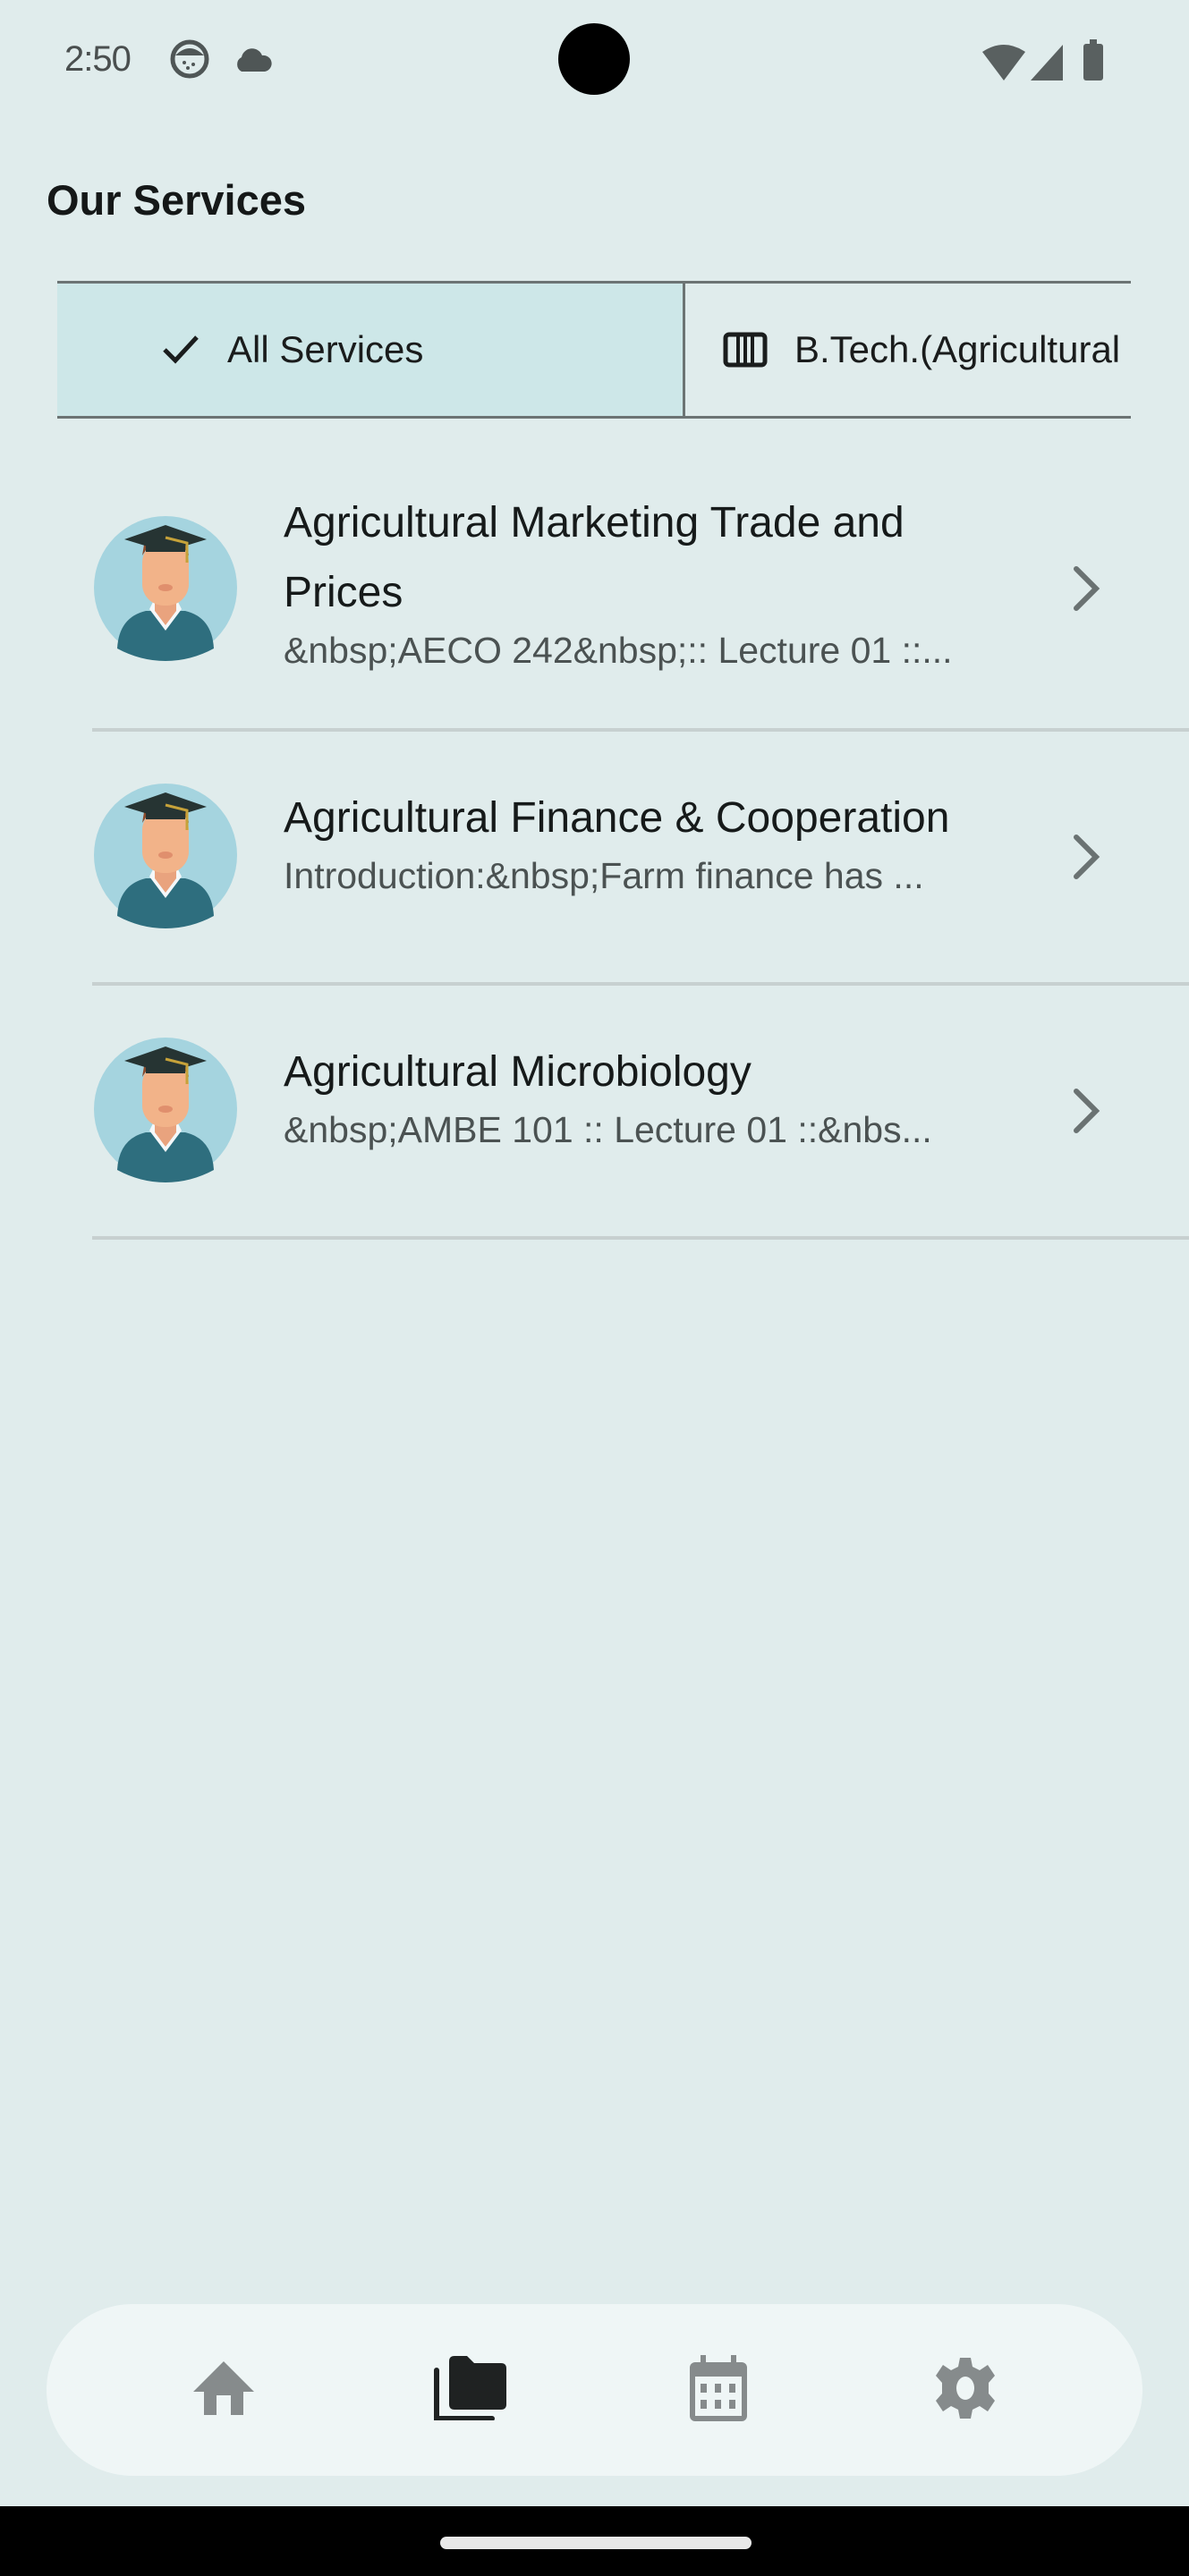 This screenshot has height=2576, width=1189. I want to click on app-notification-icon, so click(189, 61).